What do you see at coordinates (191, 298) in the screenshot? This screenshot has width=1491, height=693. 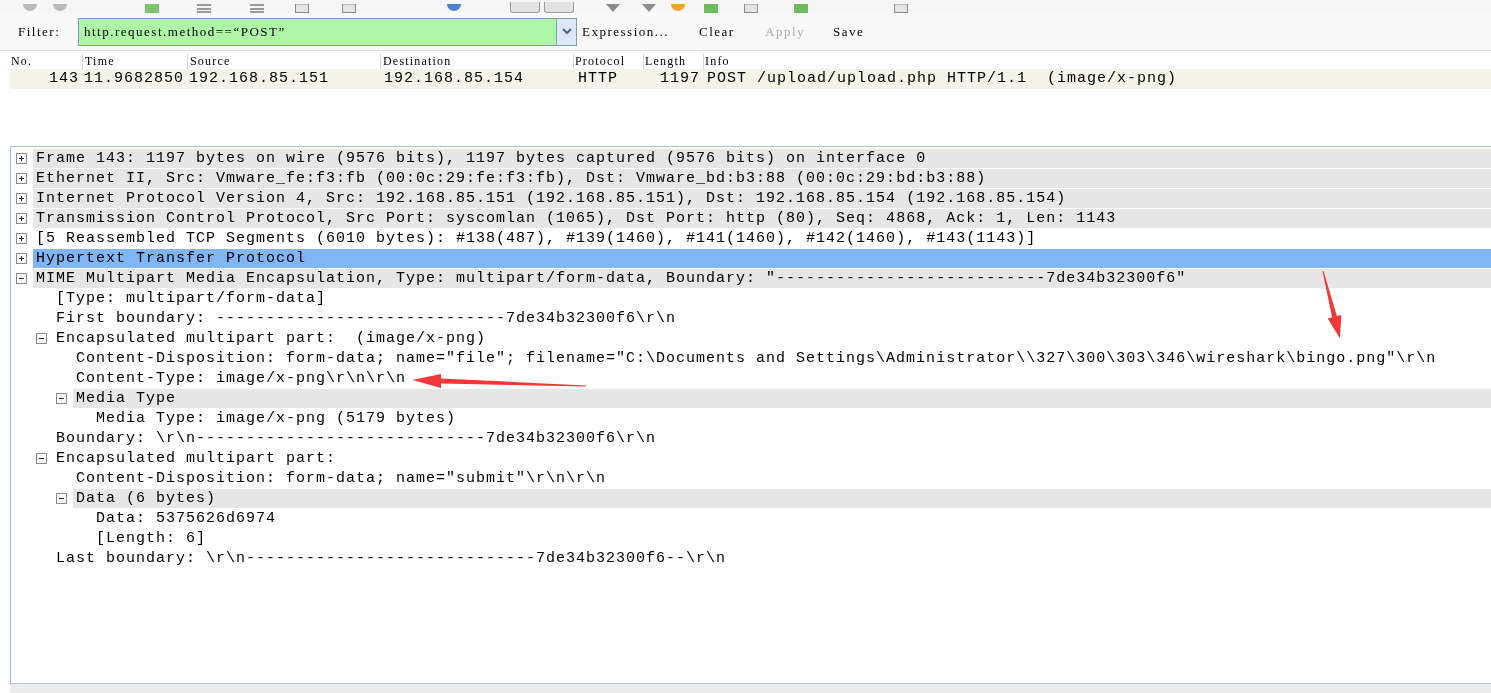 I see `tree-item: [Type: multipart/form-data]` at bounding box center [191, 298].